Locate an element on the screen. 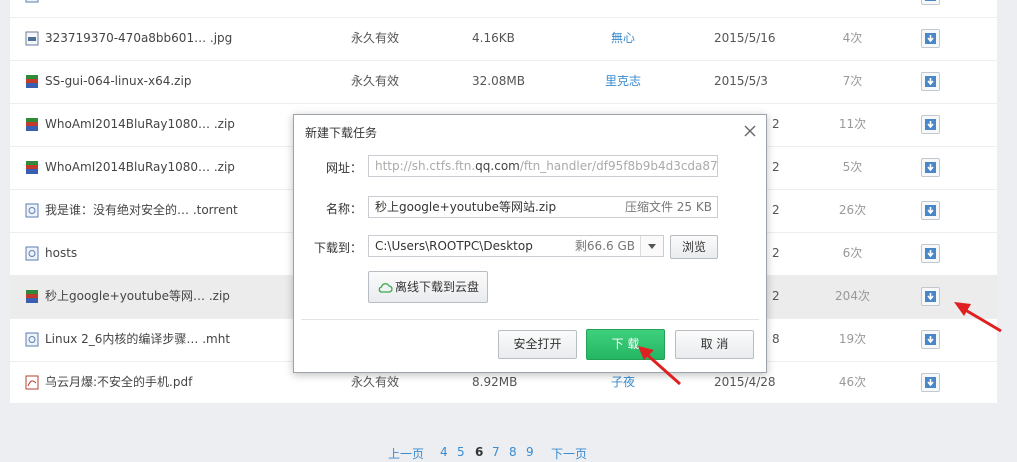 The width and height of the screenshot is (1017, 462). path-value: C:\Users\ROOTPC\Desktop is located at coordinates (454, 246).